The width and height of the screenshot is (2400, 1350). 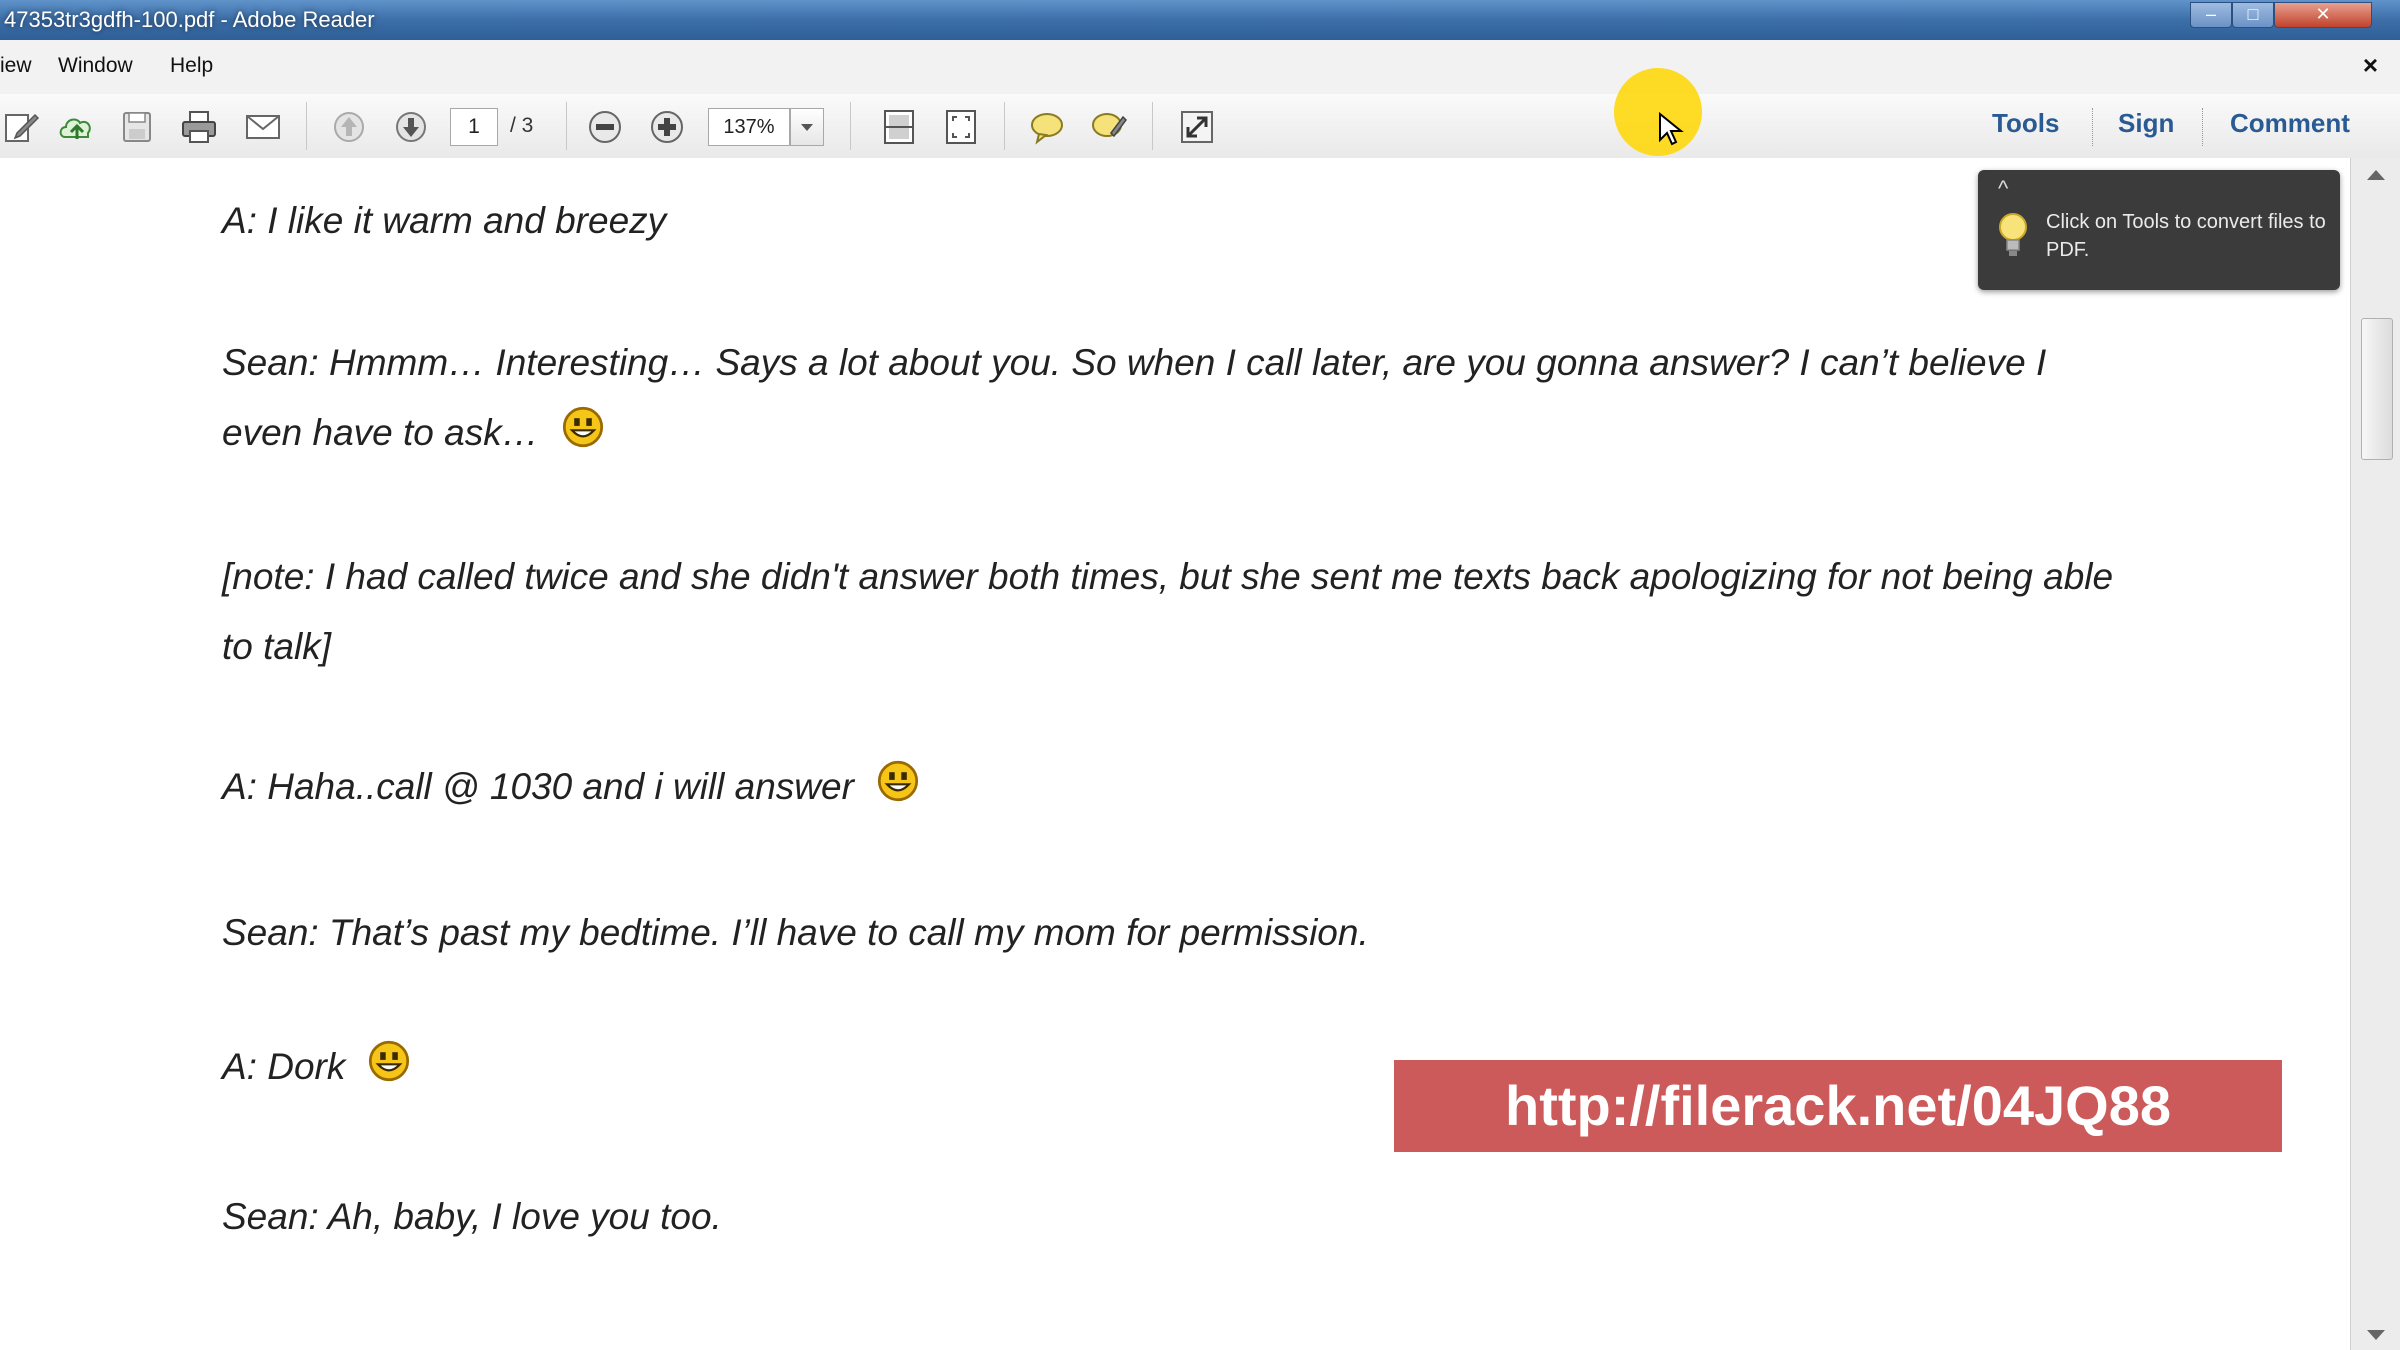 I want to click on save-button, so click(x=137, y=127).